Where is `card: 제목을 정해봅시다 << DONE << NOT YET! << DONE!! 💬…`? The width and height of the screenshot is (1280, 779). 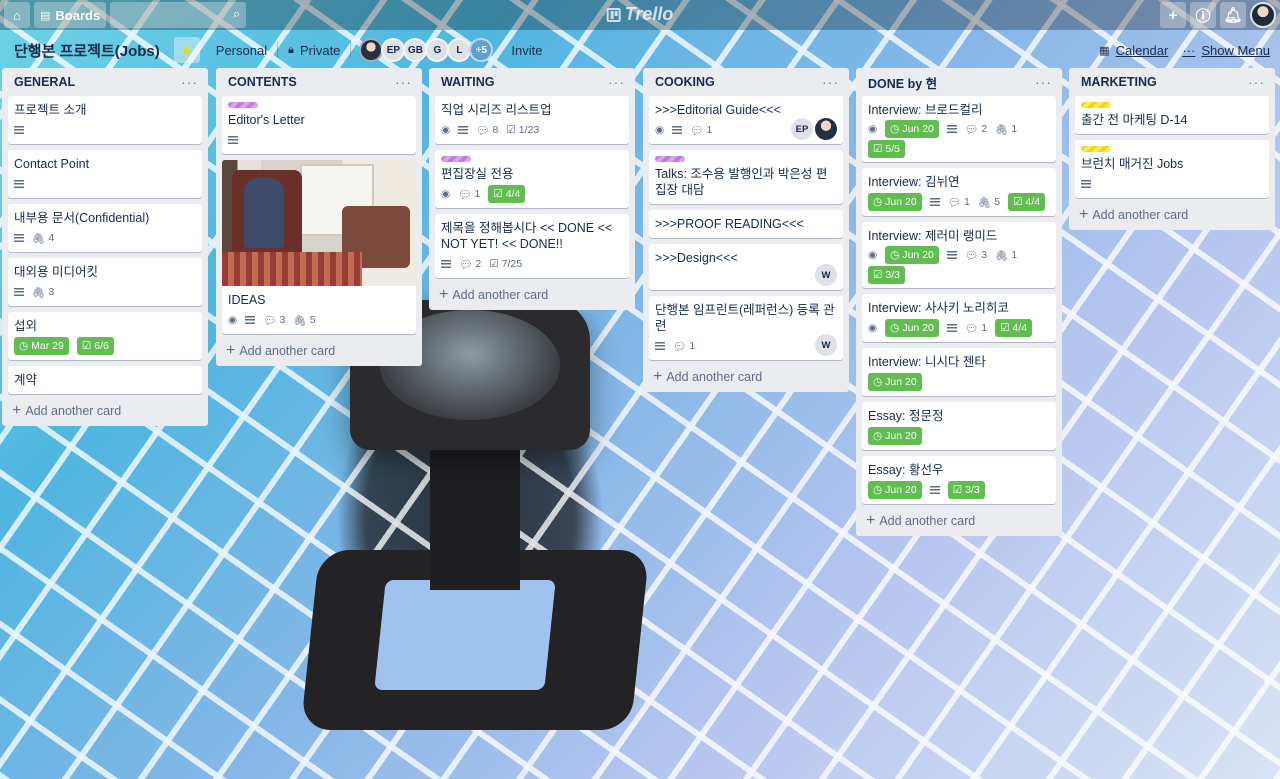
card: 제목을 정해봅시다 << DONE << NOT YET! << DONE!! 💬… is located at coordinates (532, 246).